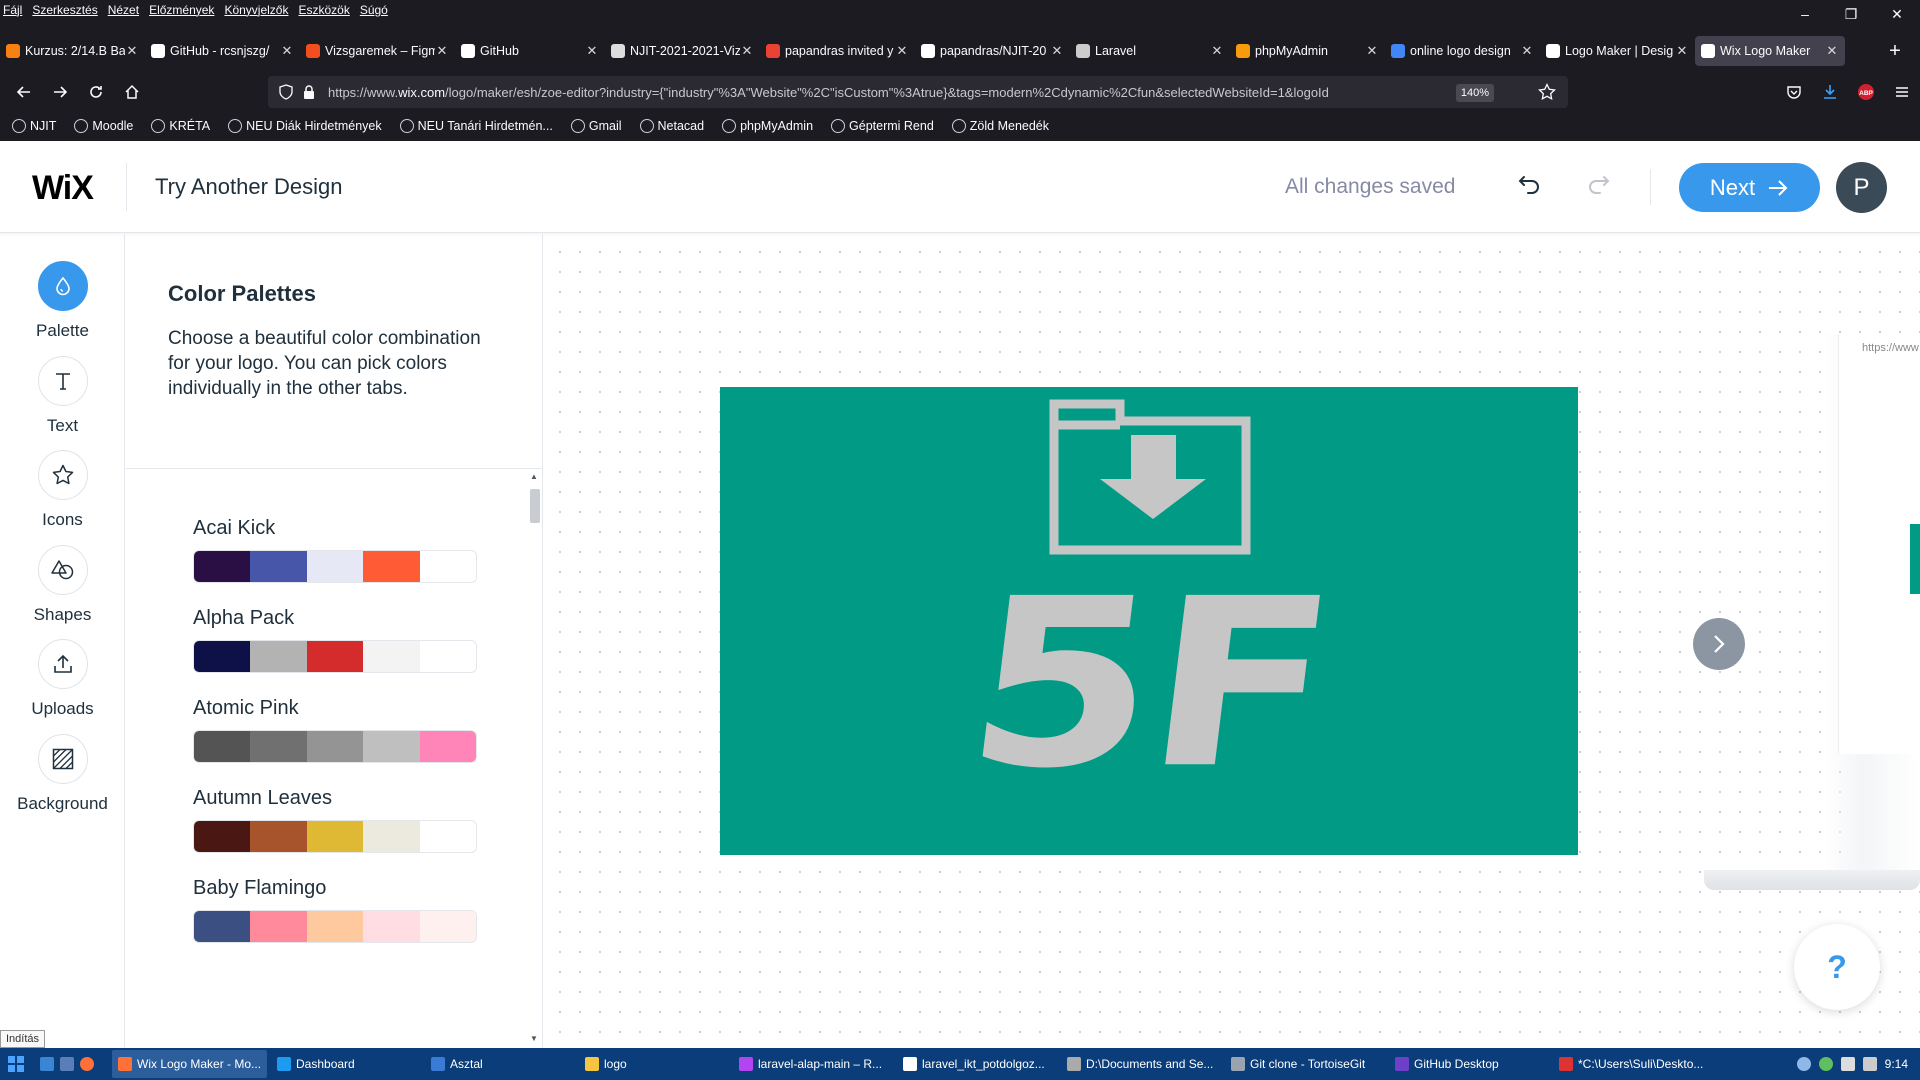 The image size is (1920, 1080). I want to click on taskbar-item: Asztal, so click(500, 1064).